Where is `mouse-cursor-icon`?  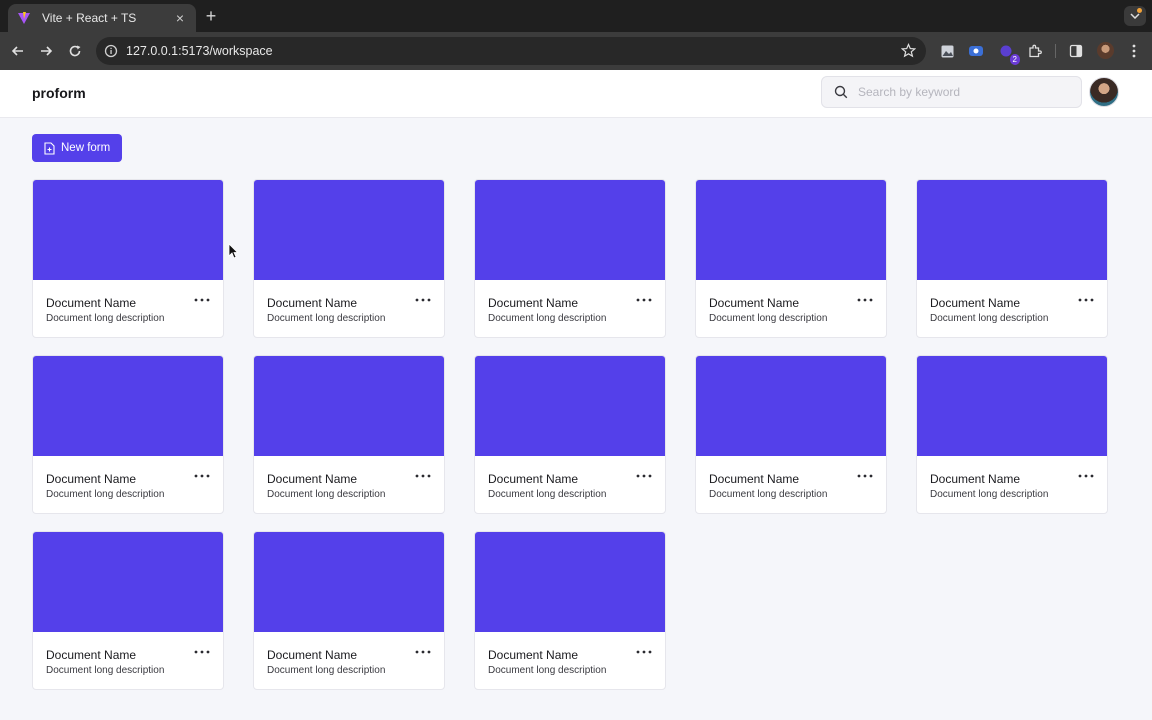 mouse-cursor-icon is located at coordinates (233, 251).